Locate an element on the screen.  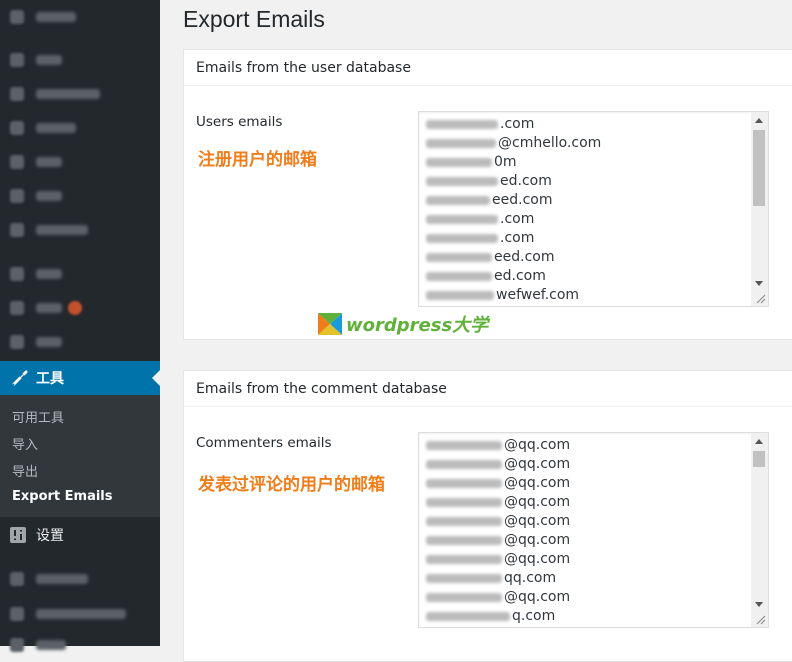
dashboard-icon is located at coordinates (17, 17).